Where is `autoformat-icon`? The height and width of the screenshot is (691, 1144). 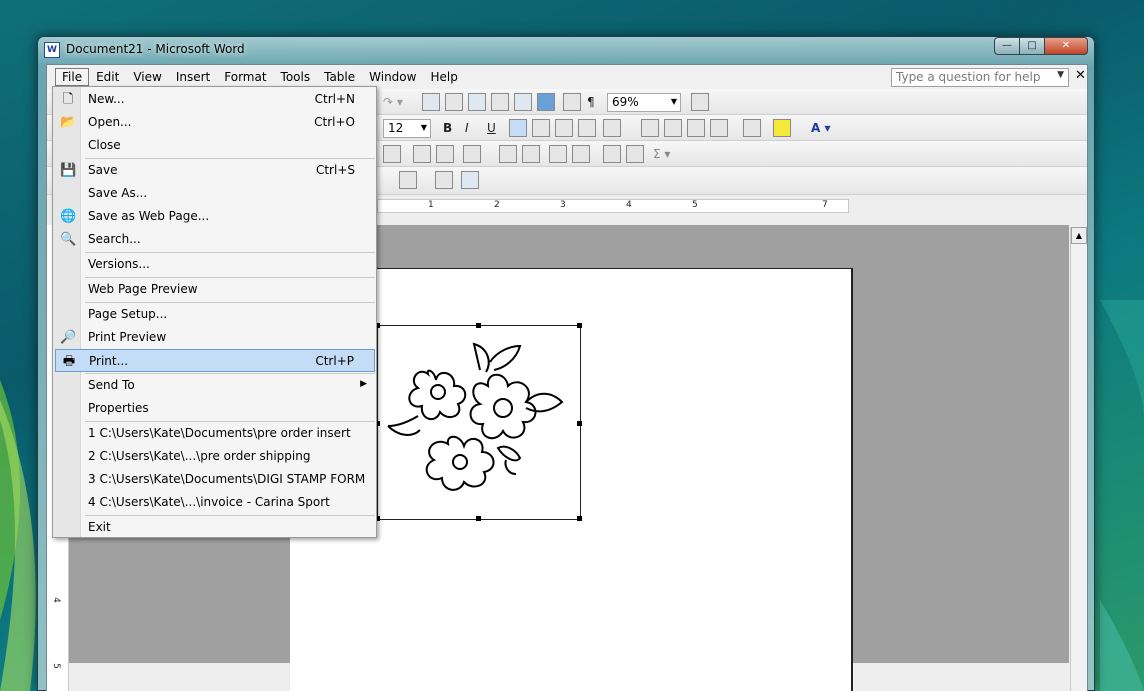
autoformat-icon is located at coordinates (558, 154).